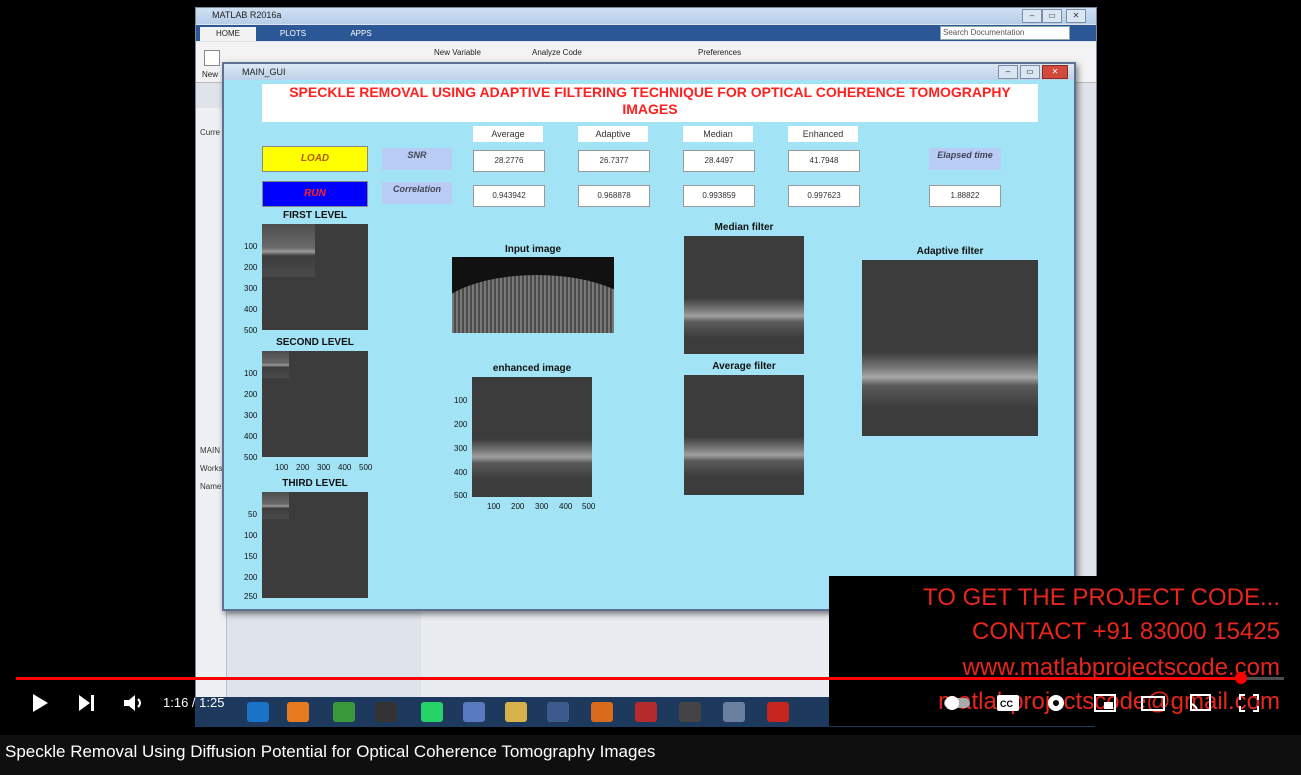 This screenshot has width=1301, height=775. I want to click on quick-access-toolbar: Search Documentation, so click(942, 33).